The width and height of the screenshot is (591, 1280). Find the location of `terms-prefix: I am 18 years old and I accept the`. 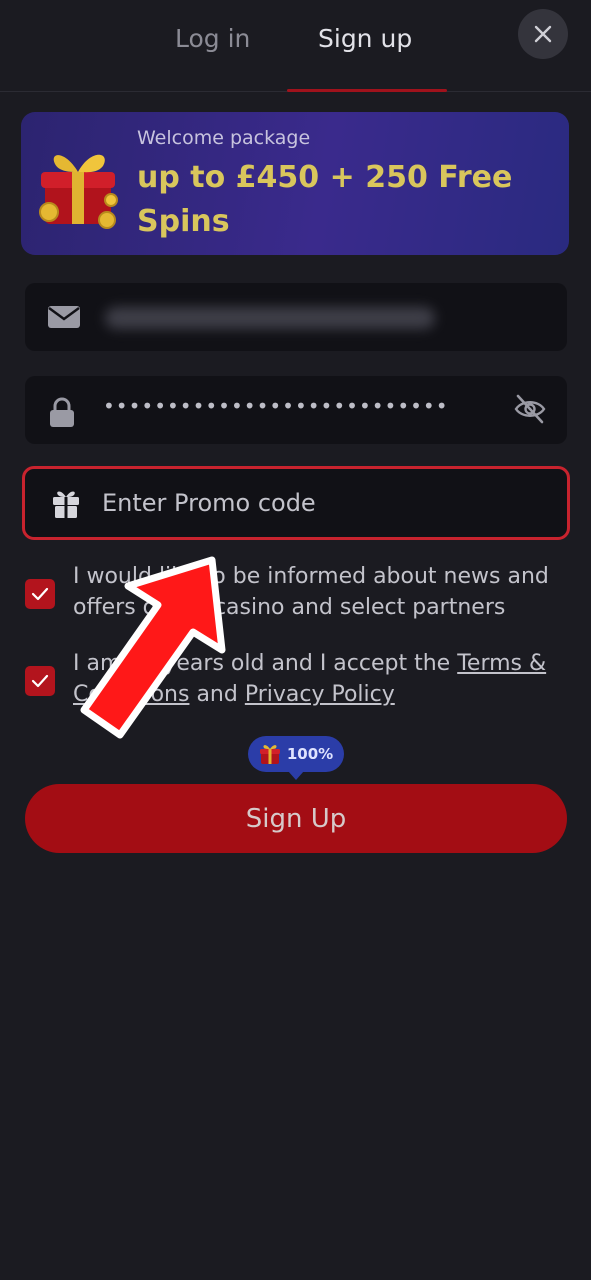

terms-prefix: I am 18 years old and I accept the is located at coordinates (265, 663).